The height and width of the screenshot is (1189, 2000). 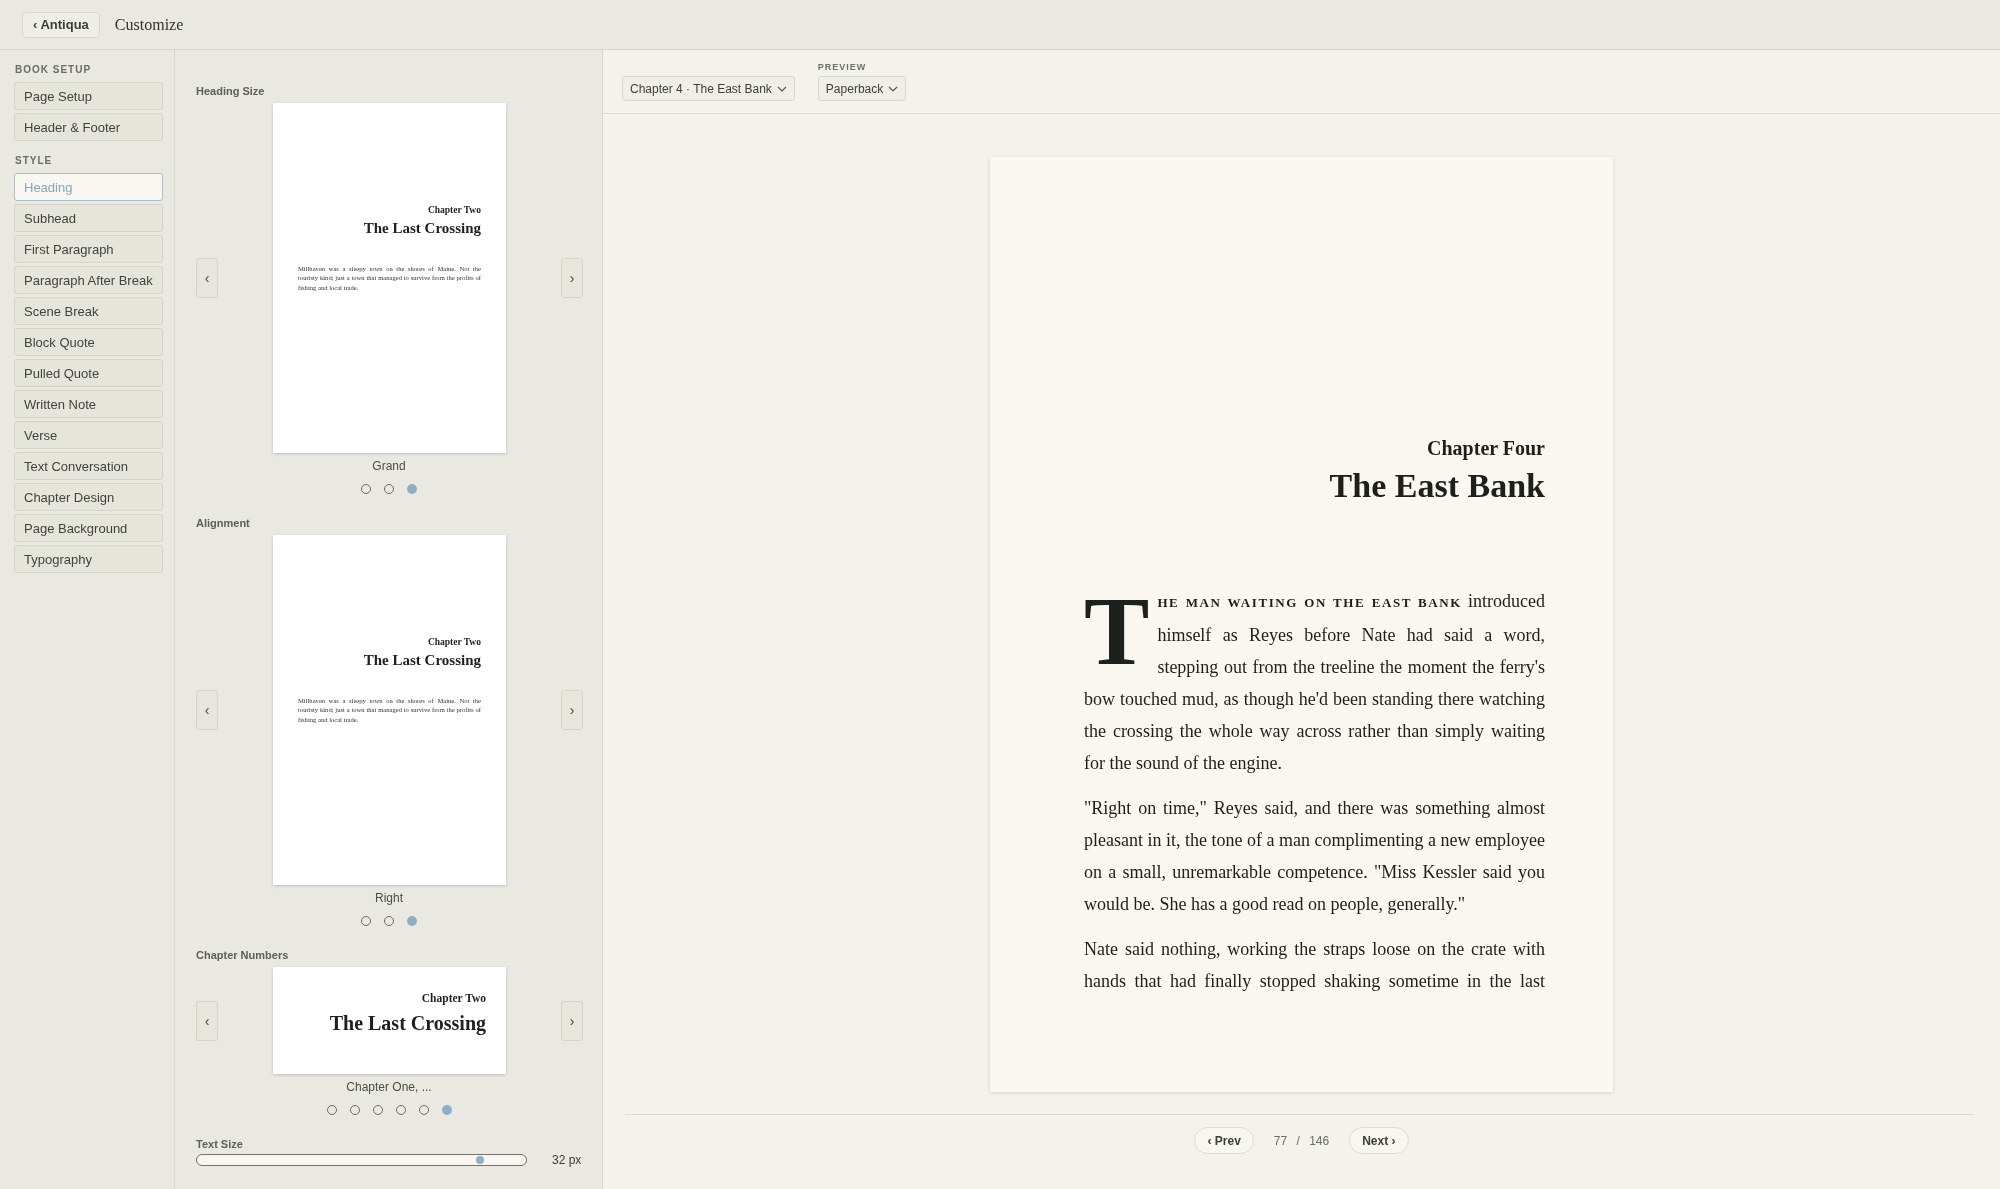 I want to click on preview-label: PREVIEW, so click(x=842, y=67).